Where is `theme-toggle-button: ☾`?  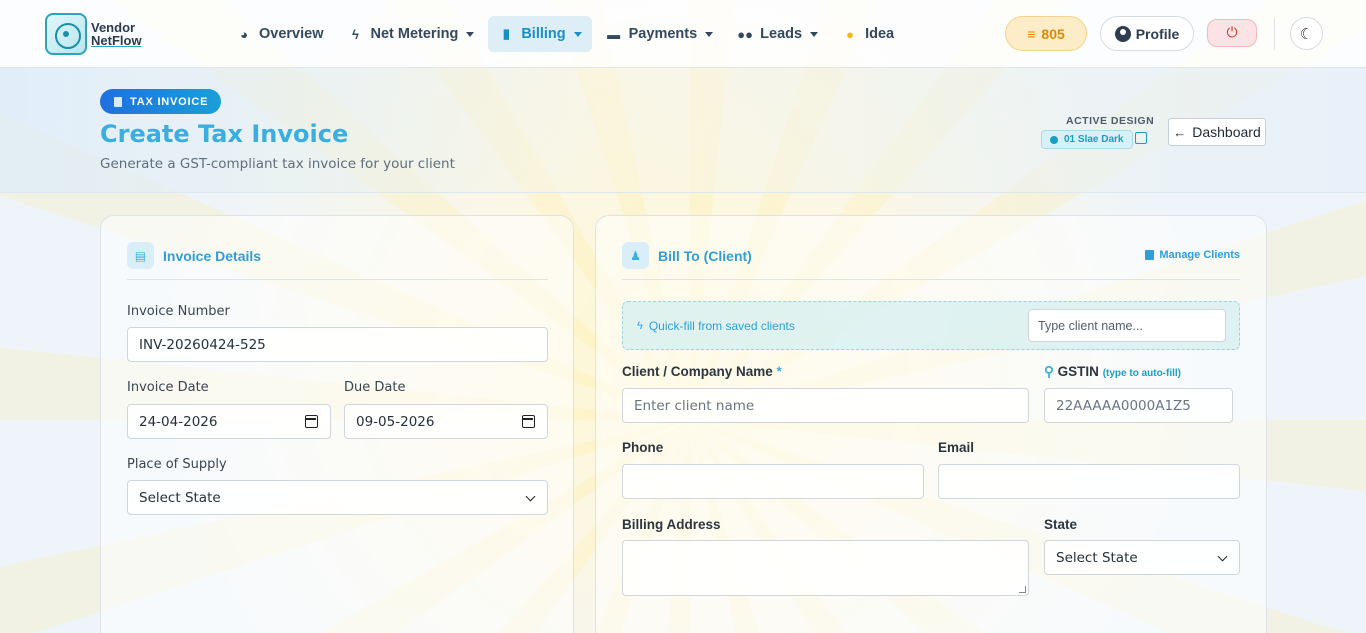
theme-toggle-button: ☾ is located at coordinates (1306, 33).